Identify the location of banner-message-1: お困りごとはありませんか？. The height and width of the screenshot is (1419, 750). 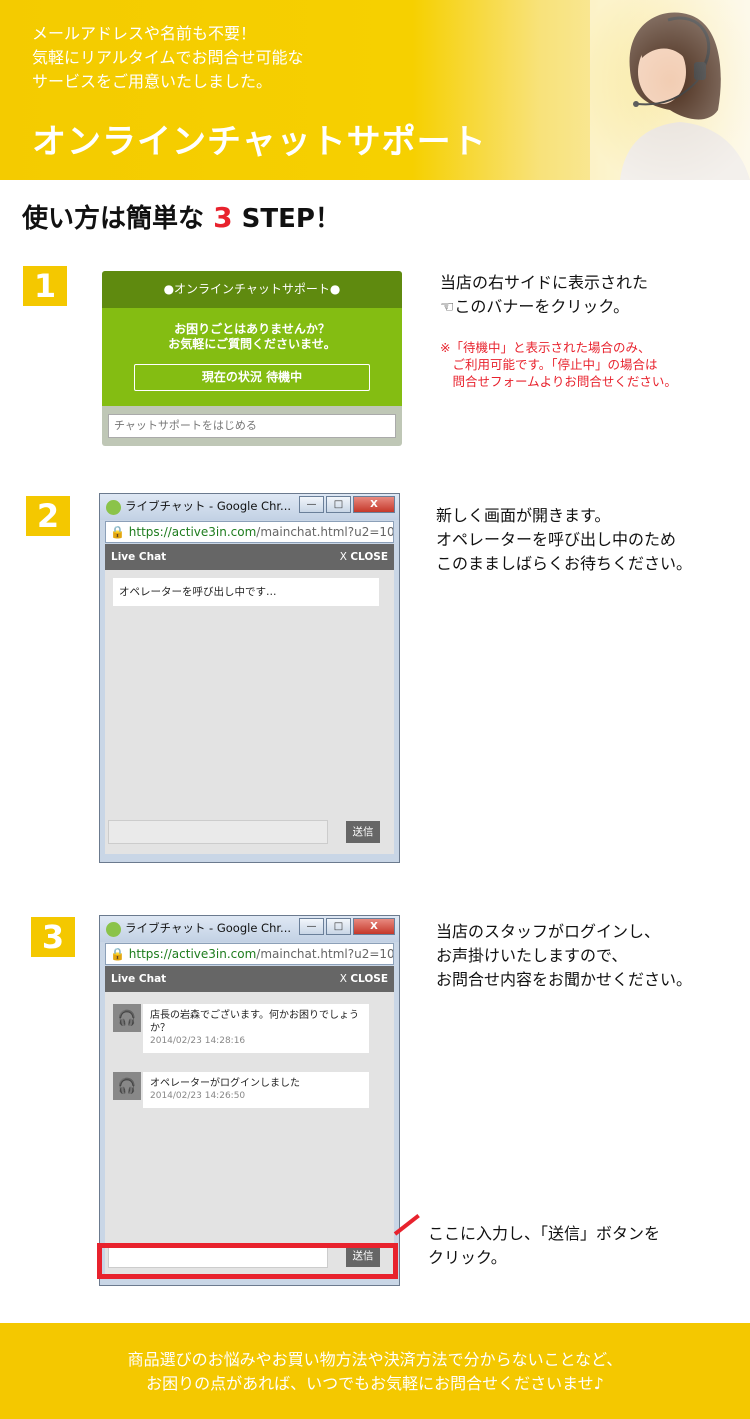
(252, 329).